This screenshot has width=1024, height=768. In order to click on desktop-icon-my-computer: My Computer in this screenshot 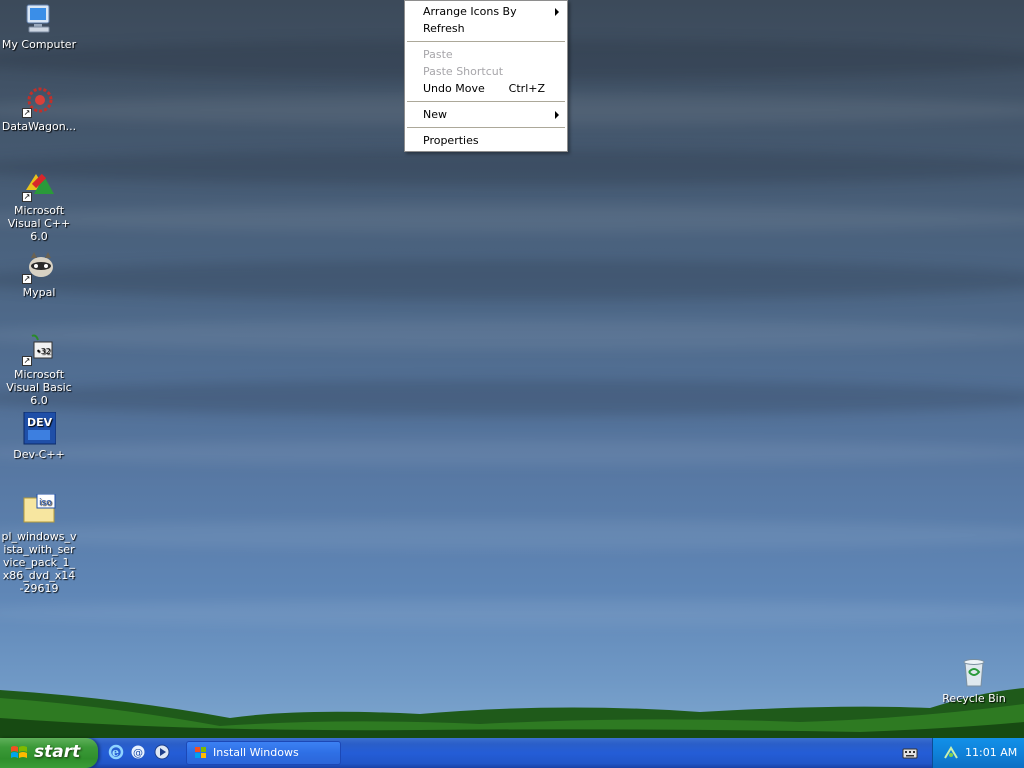, I will do `click(39, 26)`.